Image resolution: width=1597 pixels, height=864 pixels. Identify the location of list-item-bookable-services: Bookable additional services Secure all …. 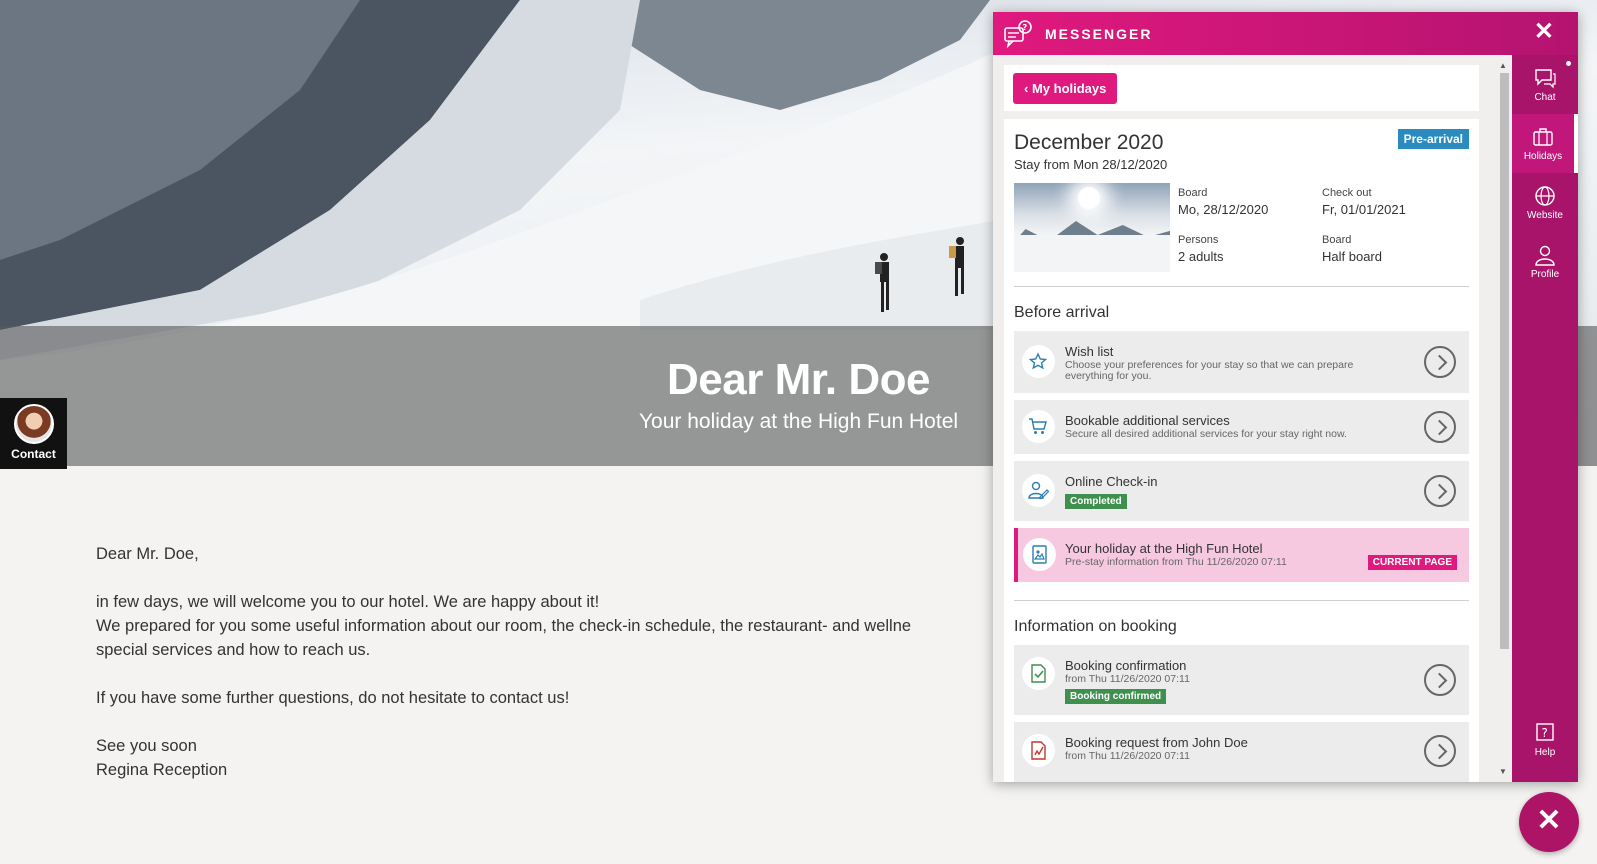
(1241, 427).